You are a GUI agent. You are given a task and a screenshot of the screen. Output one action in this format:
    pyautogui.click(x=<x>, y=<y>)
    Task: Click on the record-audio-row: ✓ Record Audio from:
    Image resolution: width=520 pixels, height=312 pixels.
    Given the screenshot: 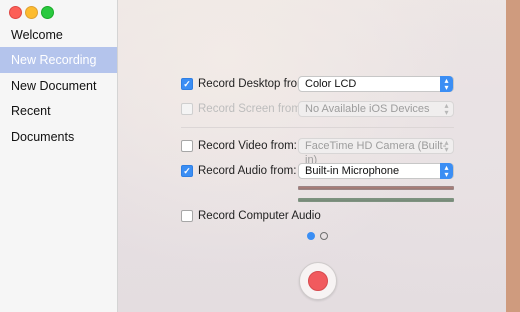 What is the action you would take?
    pyautogui.click(x=238, y=171)
    